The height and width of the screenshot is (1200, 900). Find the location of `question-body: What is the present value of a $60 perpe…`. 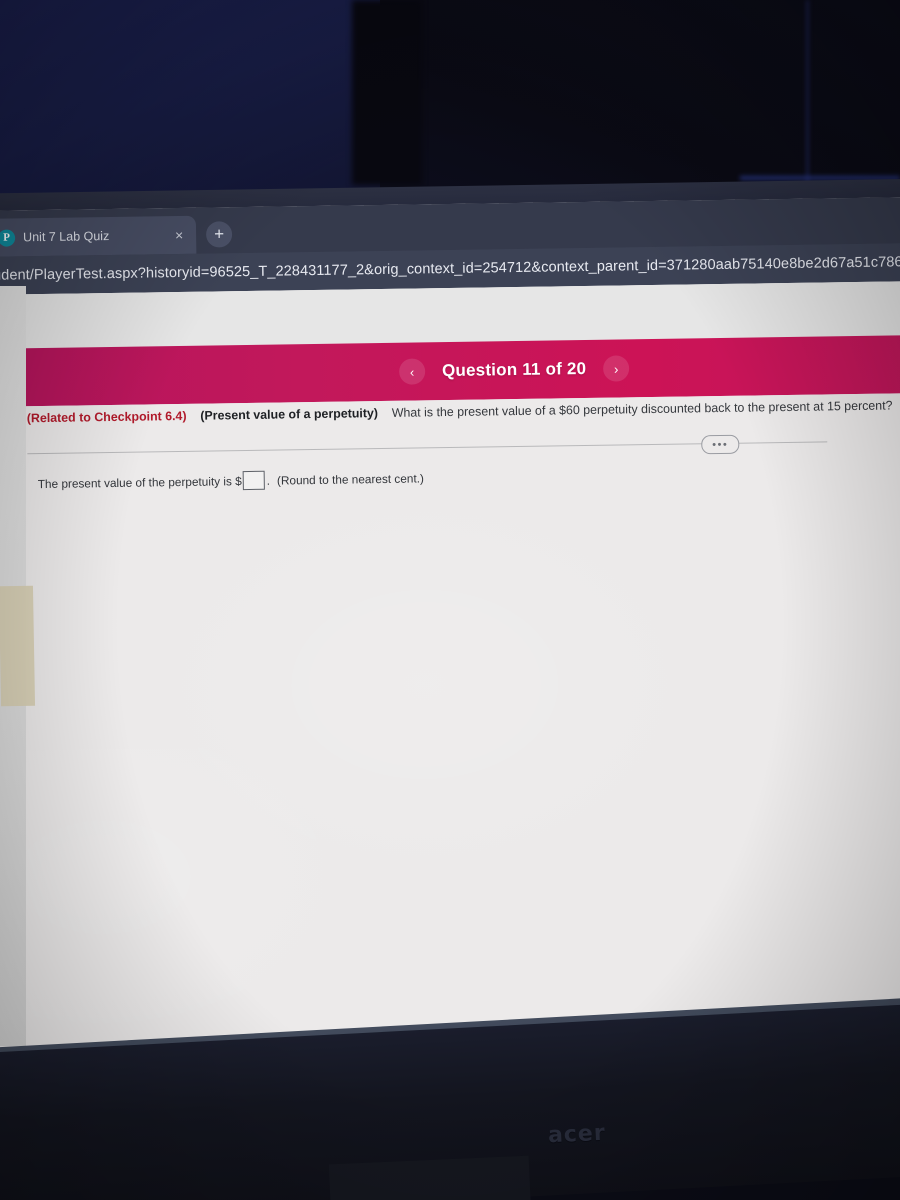

question-body: What is the present value of a $60 perpe… is located at coordinates (642, 409).